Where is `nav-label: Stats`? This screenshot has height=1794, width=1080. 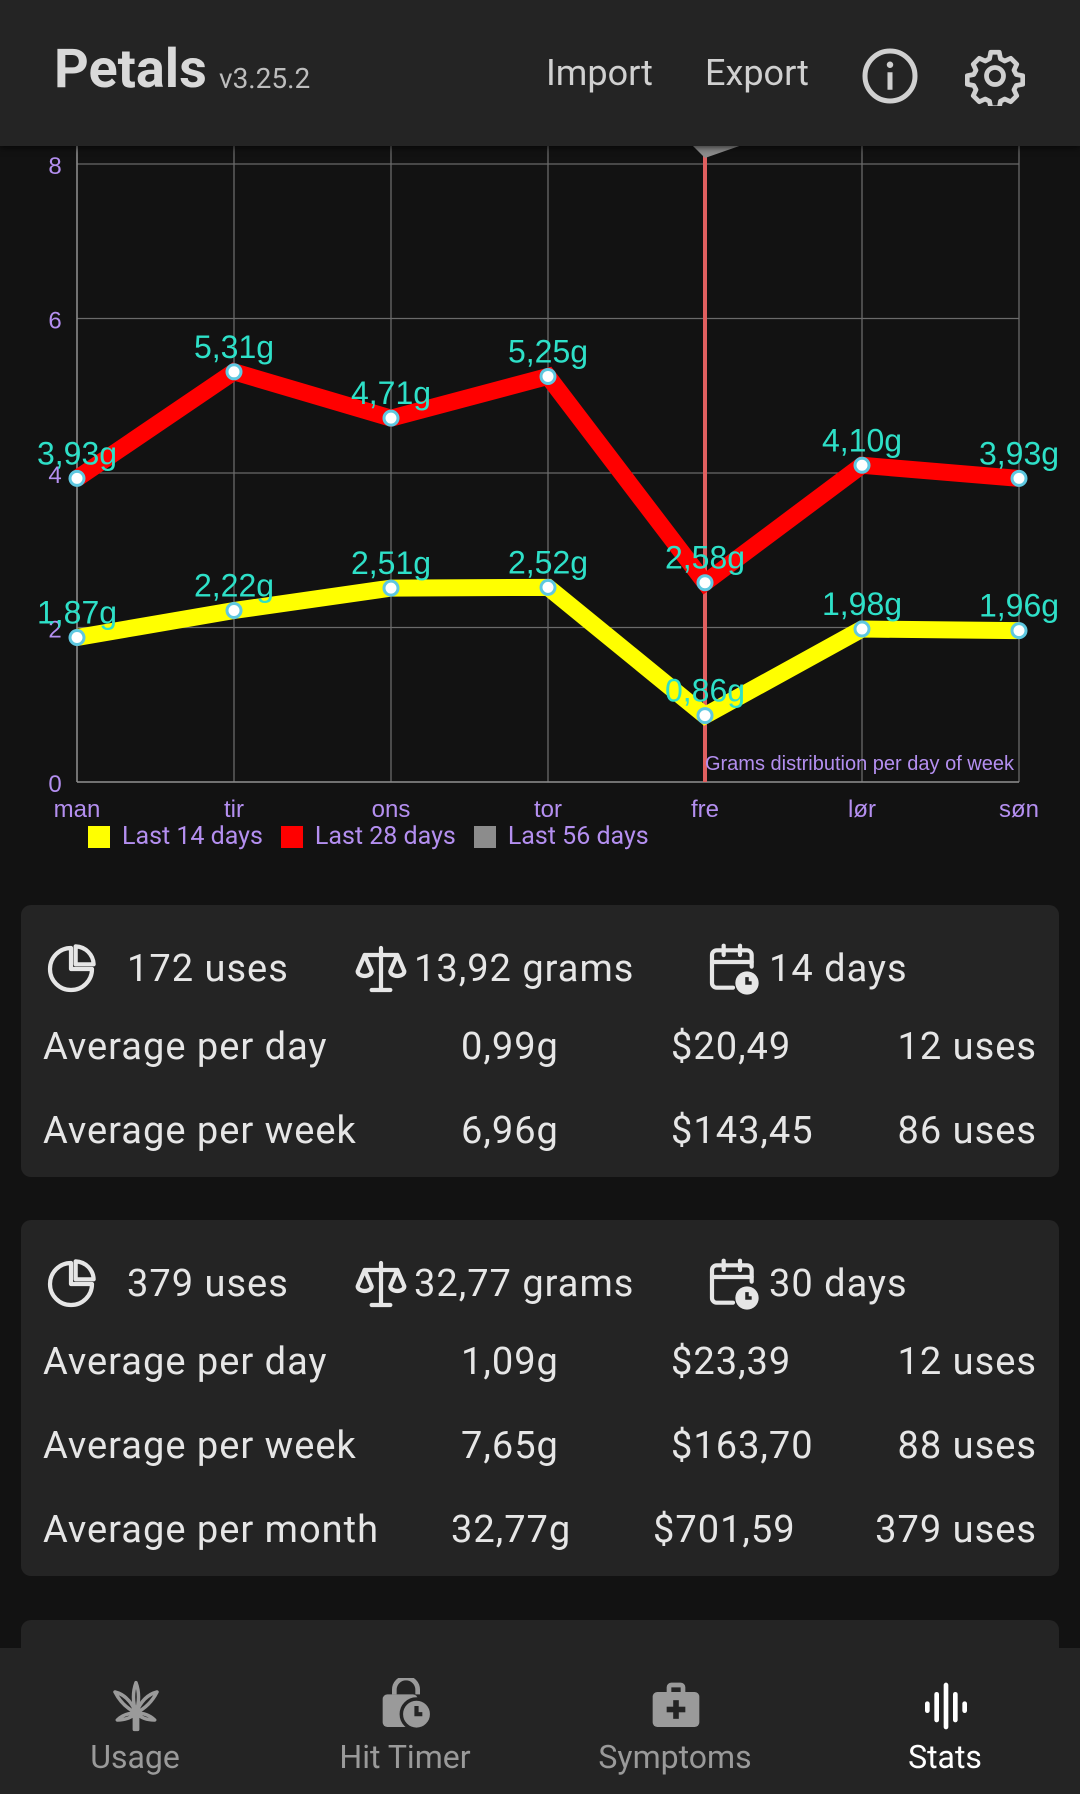
nav-label: Stats is located at coordinates (945, 1757).